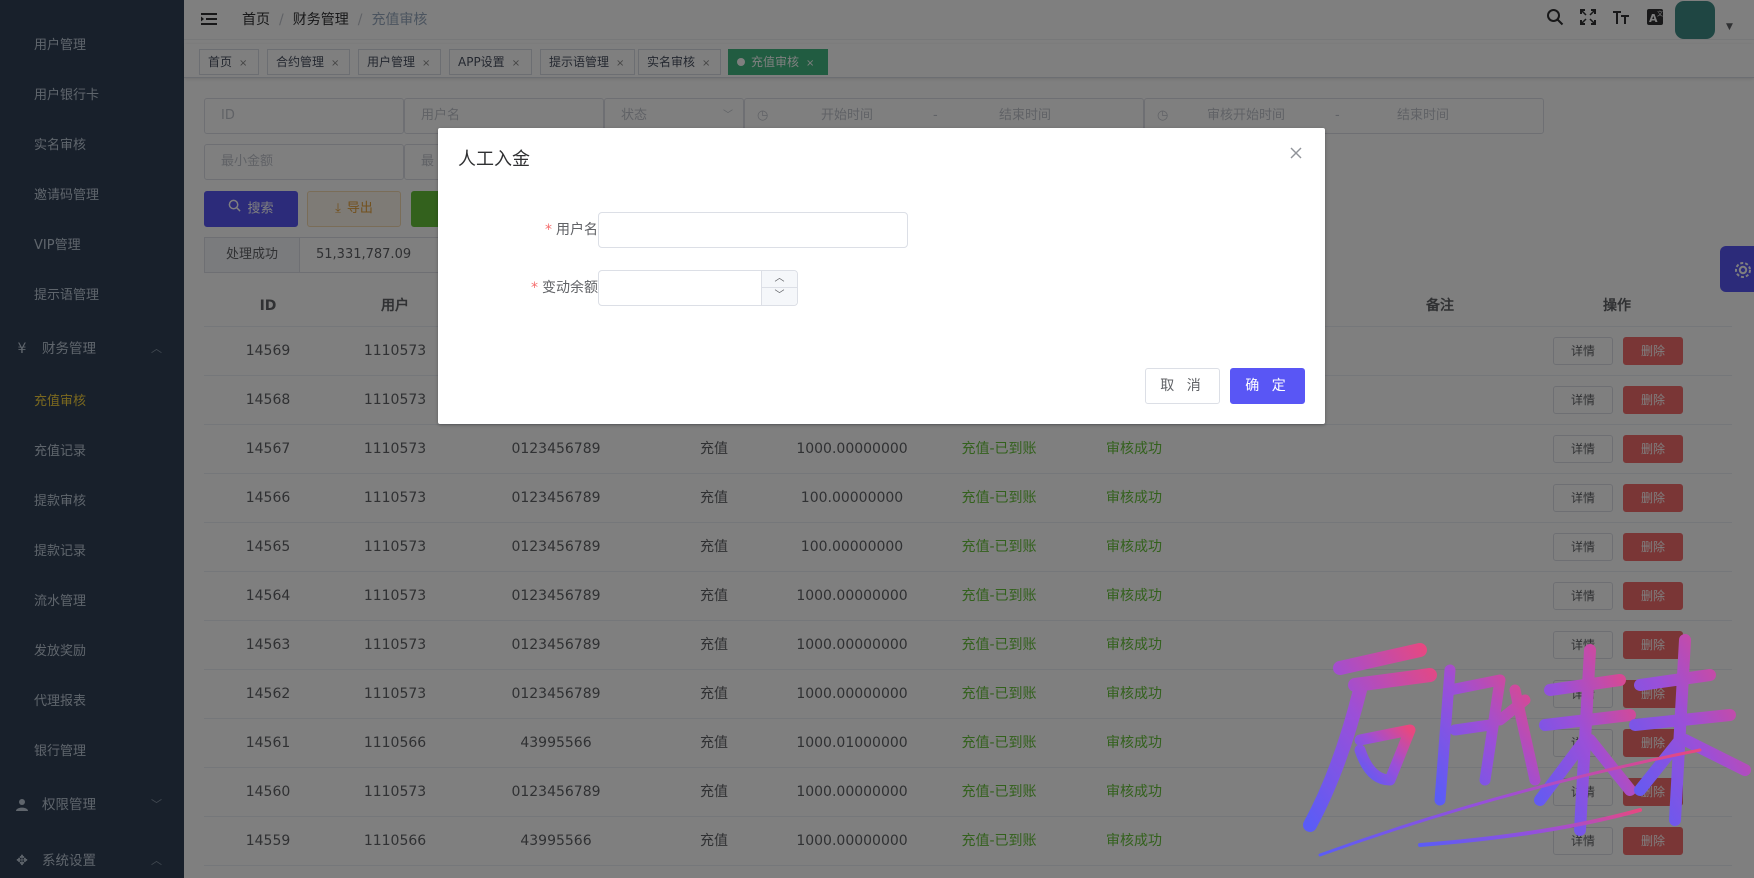 Image resolution: width=1754 pixels, height=878 pixels. I want to click on balance-change-label: * 变动余额, so click(528, 288).